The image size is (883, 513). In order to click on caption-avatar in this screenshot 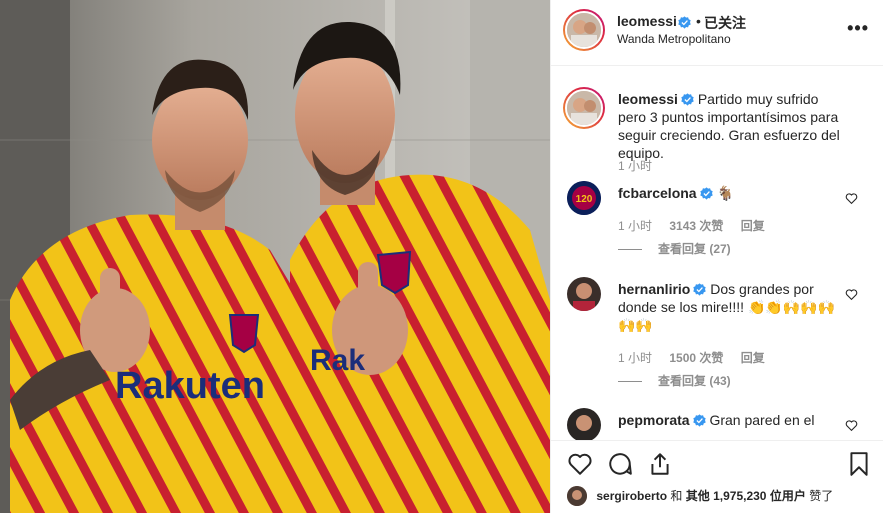, I will do `click(584, 108)`.